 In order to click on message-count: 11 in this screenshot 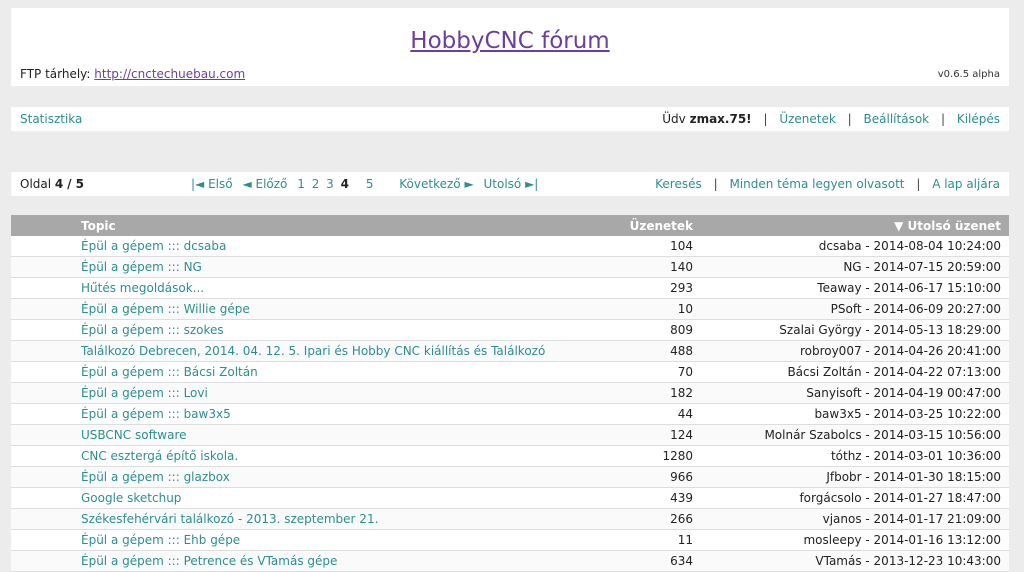, I will do `click(637, 540)`.